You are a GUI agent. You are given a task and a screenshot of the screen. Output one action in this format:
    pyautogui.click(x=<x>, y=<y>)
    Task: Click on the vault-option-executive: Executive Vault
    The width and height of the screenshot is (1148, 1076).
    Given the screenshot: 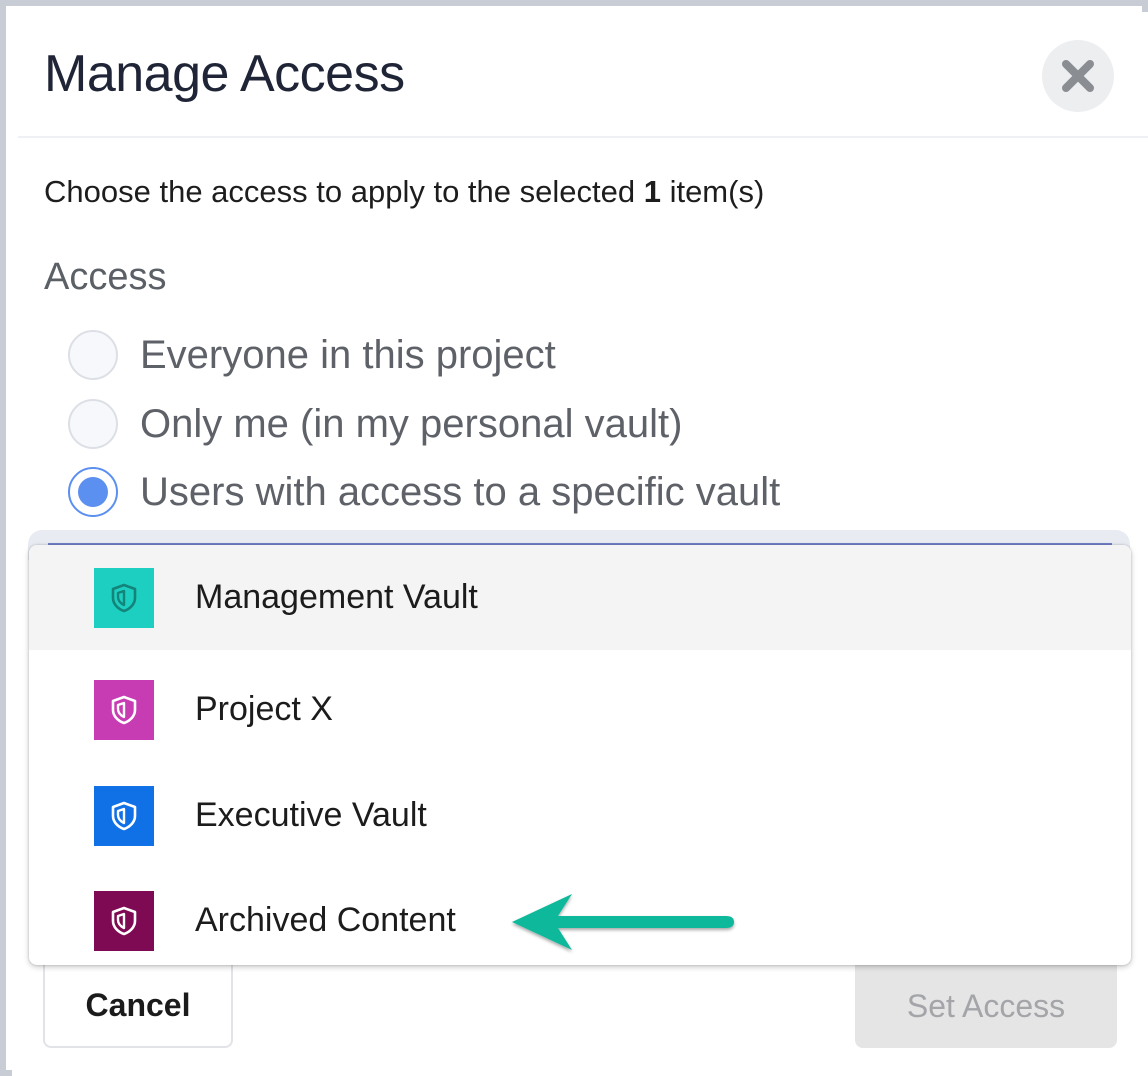 What is the action you would take?
    pyautogui.click(x=580, y=815)
    